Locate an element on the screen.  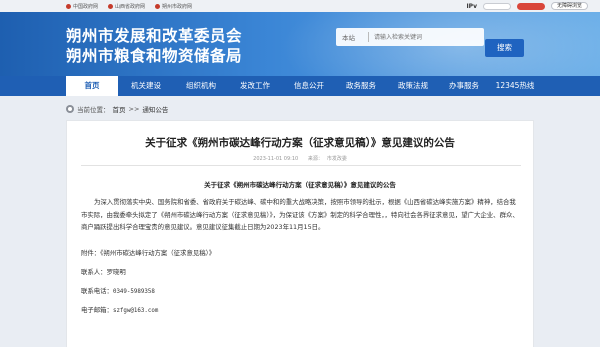
contact-person: 联系人：罗晓明 is located at coordinates (103, 271).